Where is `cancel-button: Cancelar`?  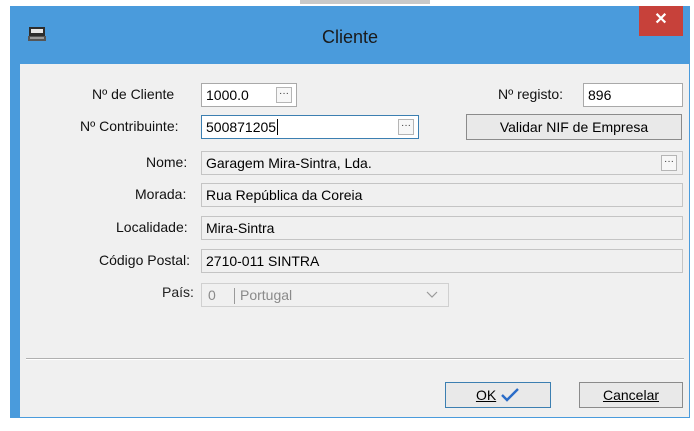 cancel-button: Cancelar is located at coordinates (631, 395).